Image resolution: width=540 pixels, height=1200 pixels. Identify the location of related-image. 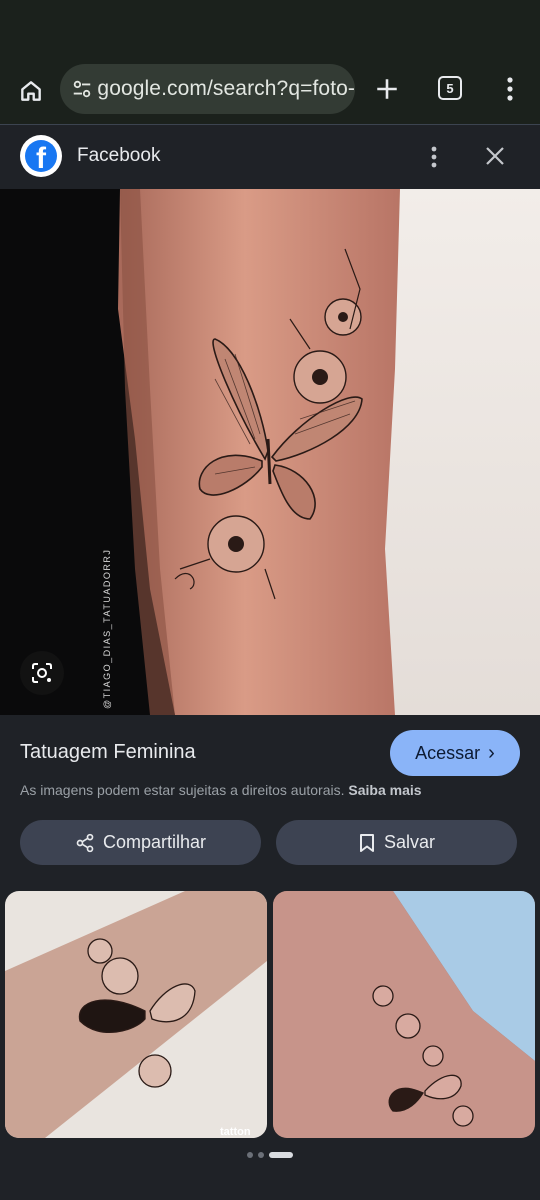
(404, 1014).